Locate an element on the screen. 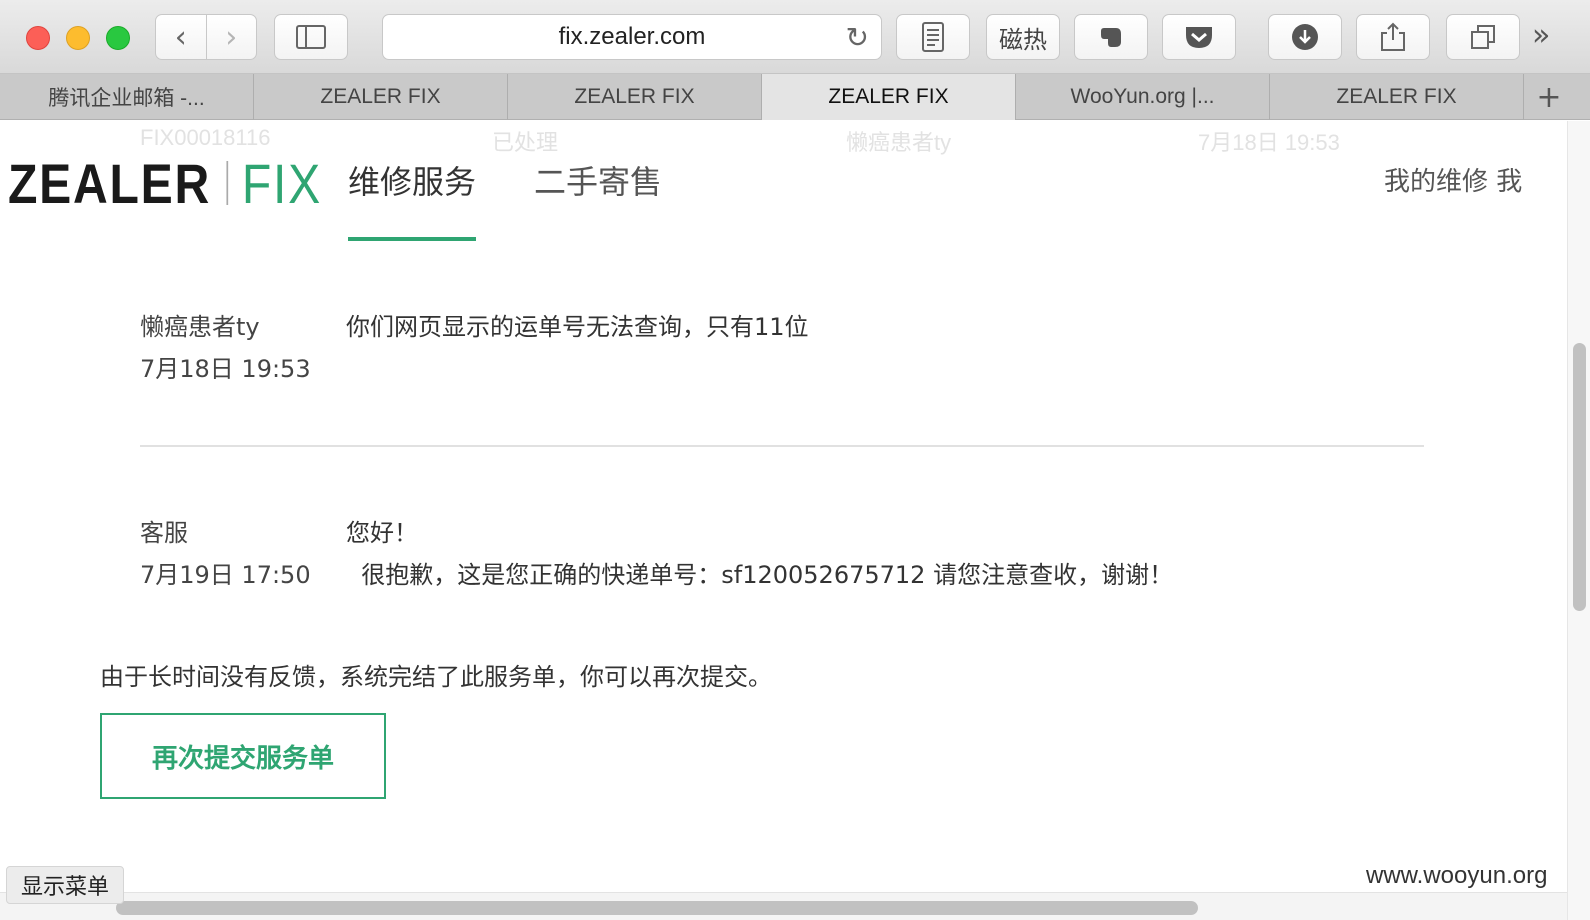 This screenshot has height=920, width=1590. pocket-icon is located at coordinates (1199, 37).